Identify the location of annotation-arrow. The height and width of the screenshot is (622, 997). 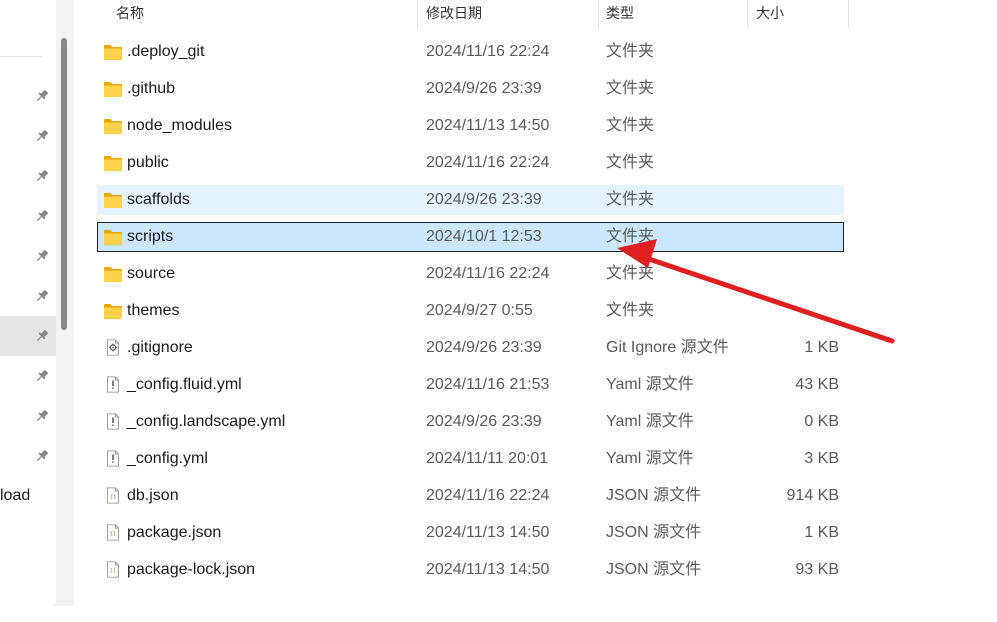
(756, 291).